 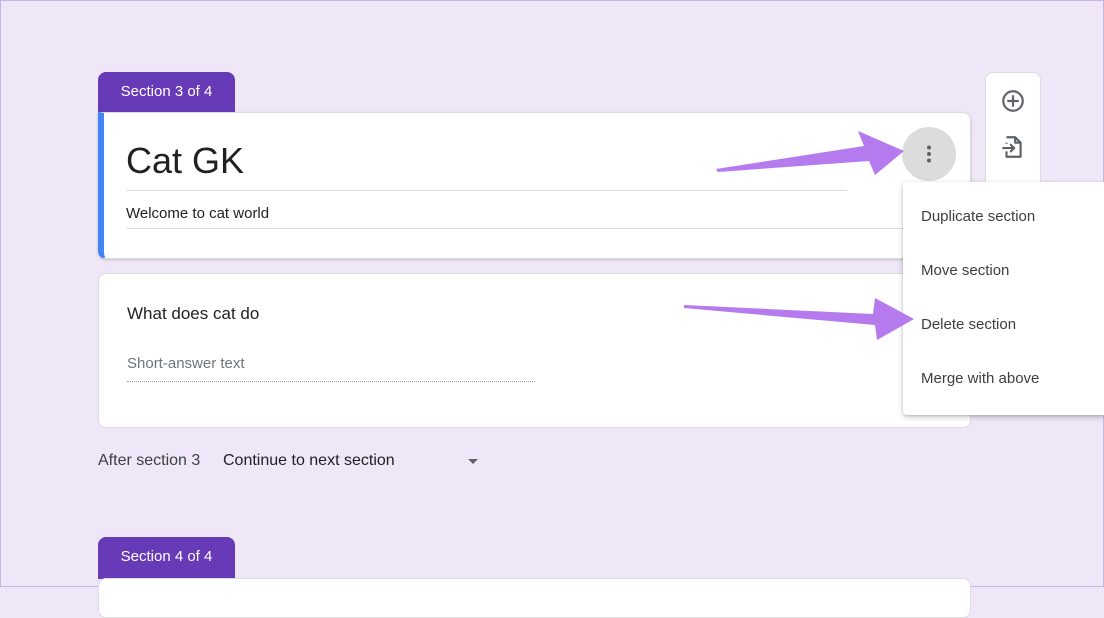 I want to click on menu-item-merge-with-above: Merge with above, so click(x=1003, y=379).